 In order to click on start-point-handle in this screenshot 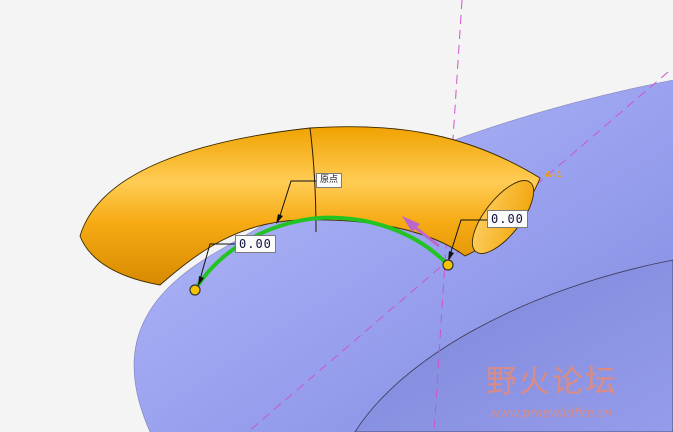, I will do `click(195, 290)`.